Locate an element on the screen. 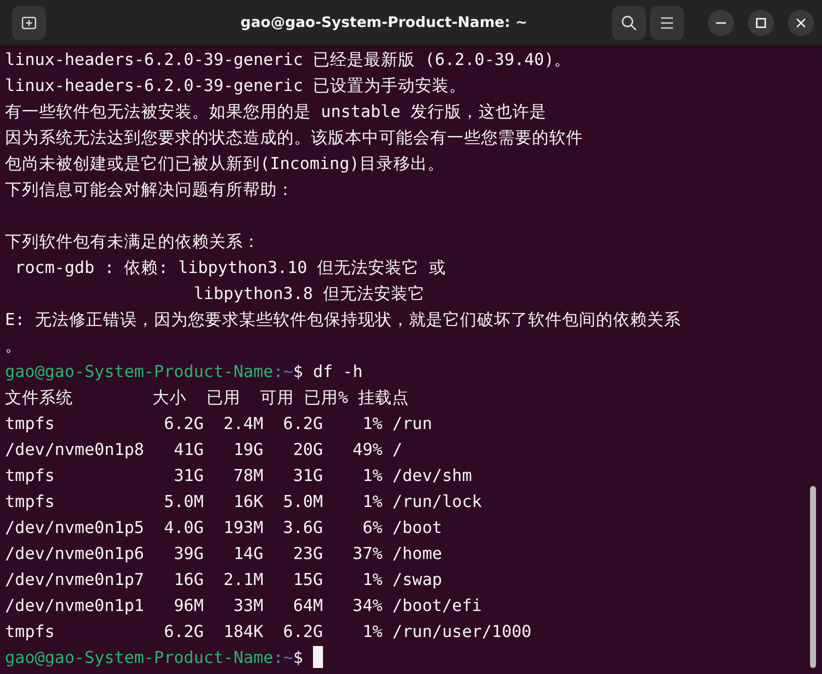  output-line: rocm-gdb : 依赖: libpython3.10 但无法安装它 或 is located at coordinates (230, 268).